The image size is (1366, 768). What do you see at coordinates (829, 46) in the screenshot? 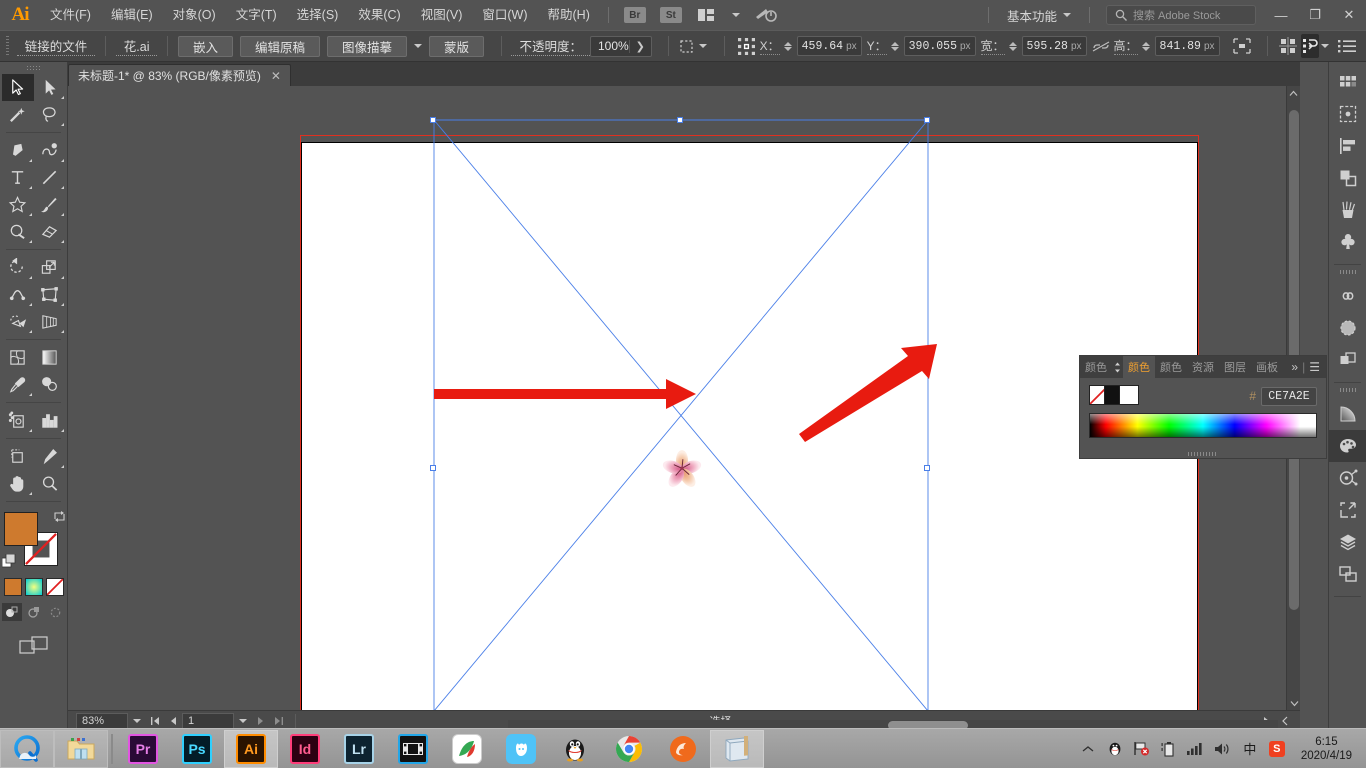
I see `x-input: 459.64 px` at bounding box center [829, 46].